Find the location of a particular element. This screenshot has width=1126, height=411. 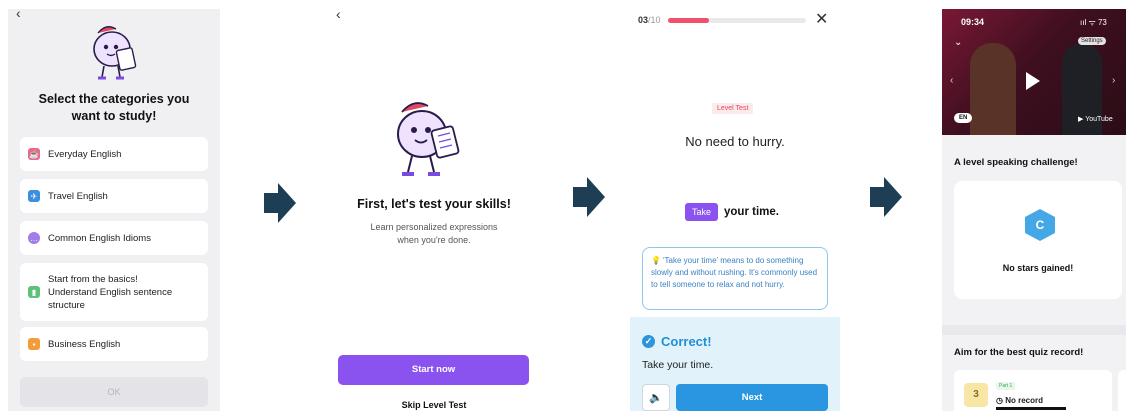

next-button: Next is located at coordinates (752, 397).